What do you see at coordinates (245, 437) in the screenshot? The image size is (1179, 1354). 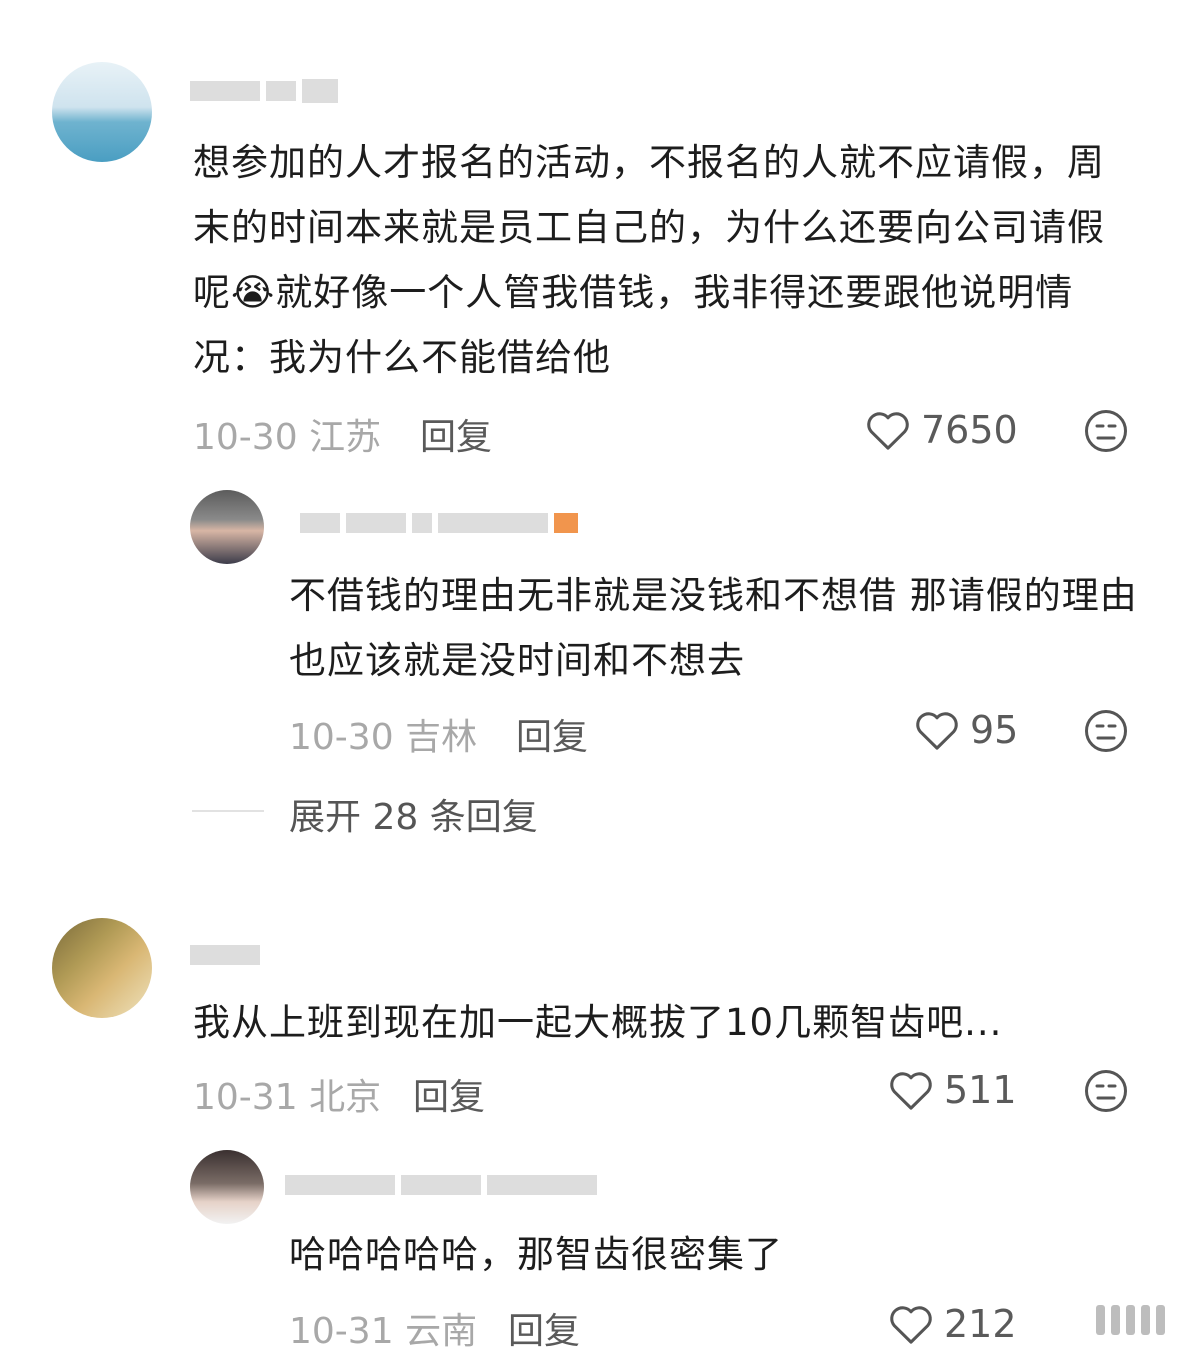 I see `comment-date: 10-30` at bounding box center [245, 437].